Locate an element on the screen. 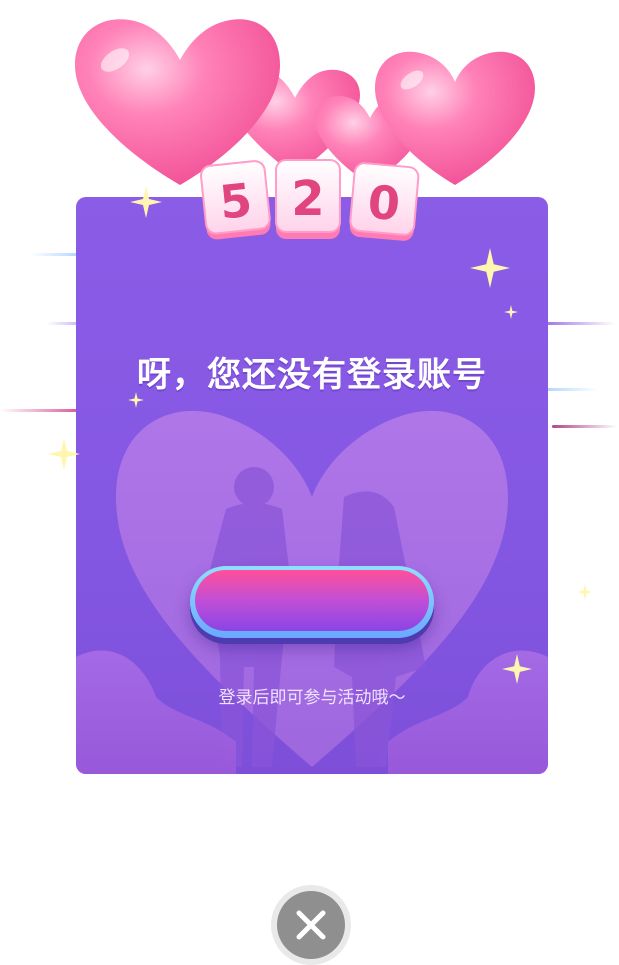  badge-digit: 2 is located at coordinates (307, 199).